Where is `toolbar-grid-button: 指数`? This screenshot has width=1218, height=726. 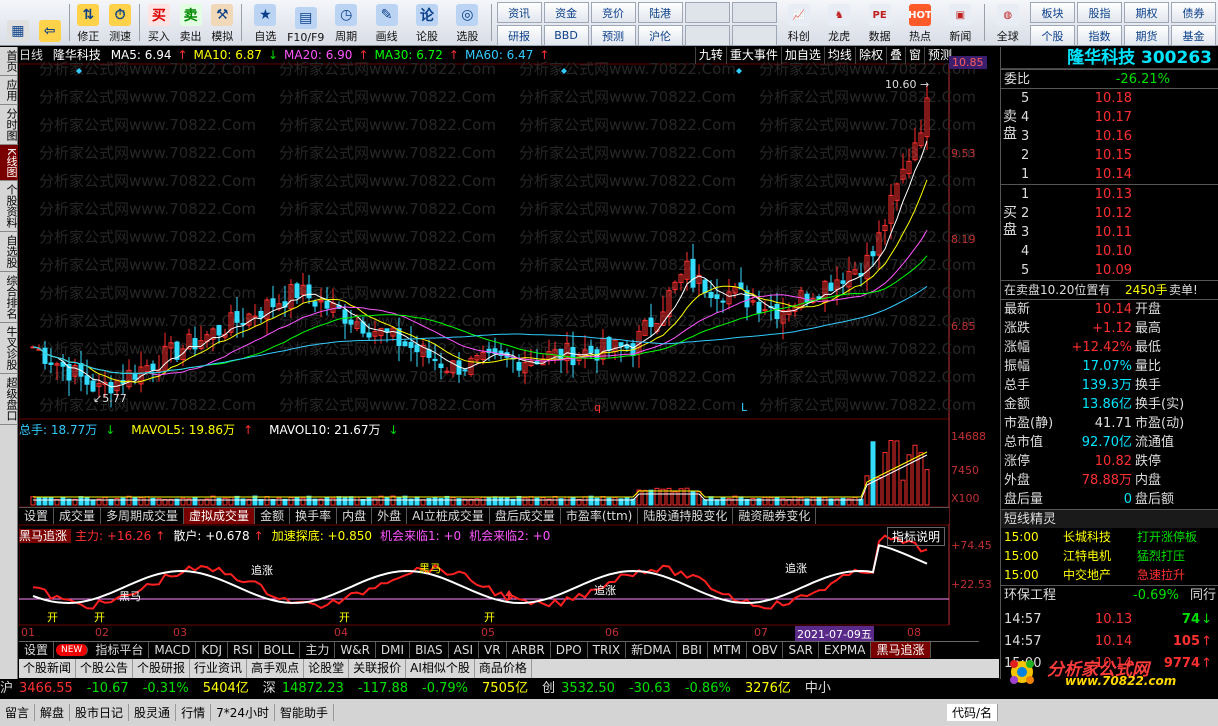
toolbar-grid-button: 指数 is located at coordinates (1099, 35).